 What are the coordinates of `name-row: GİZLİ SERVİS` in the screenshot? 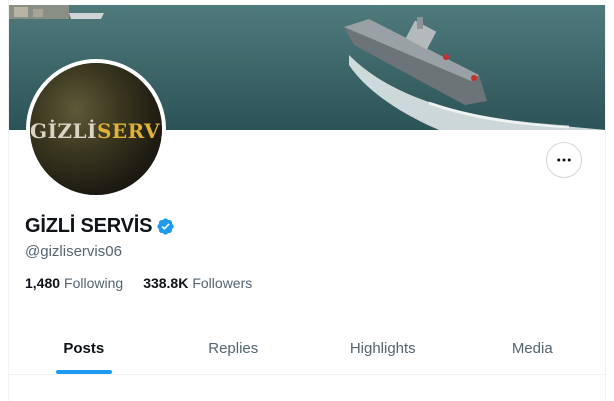 It's located at (100, 226).